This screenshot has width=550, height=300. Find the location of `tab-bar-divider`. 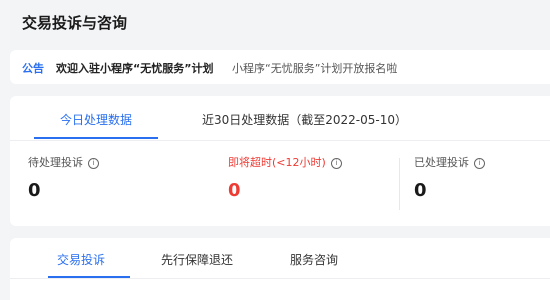

tab-bar-divider is located at coordinates (280, 278).